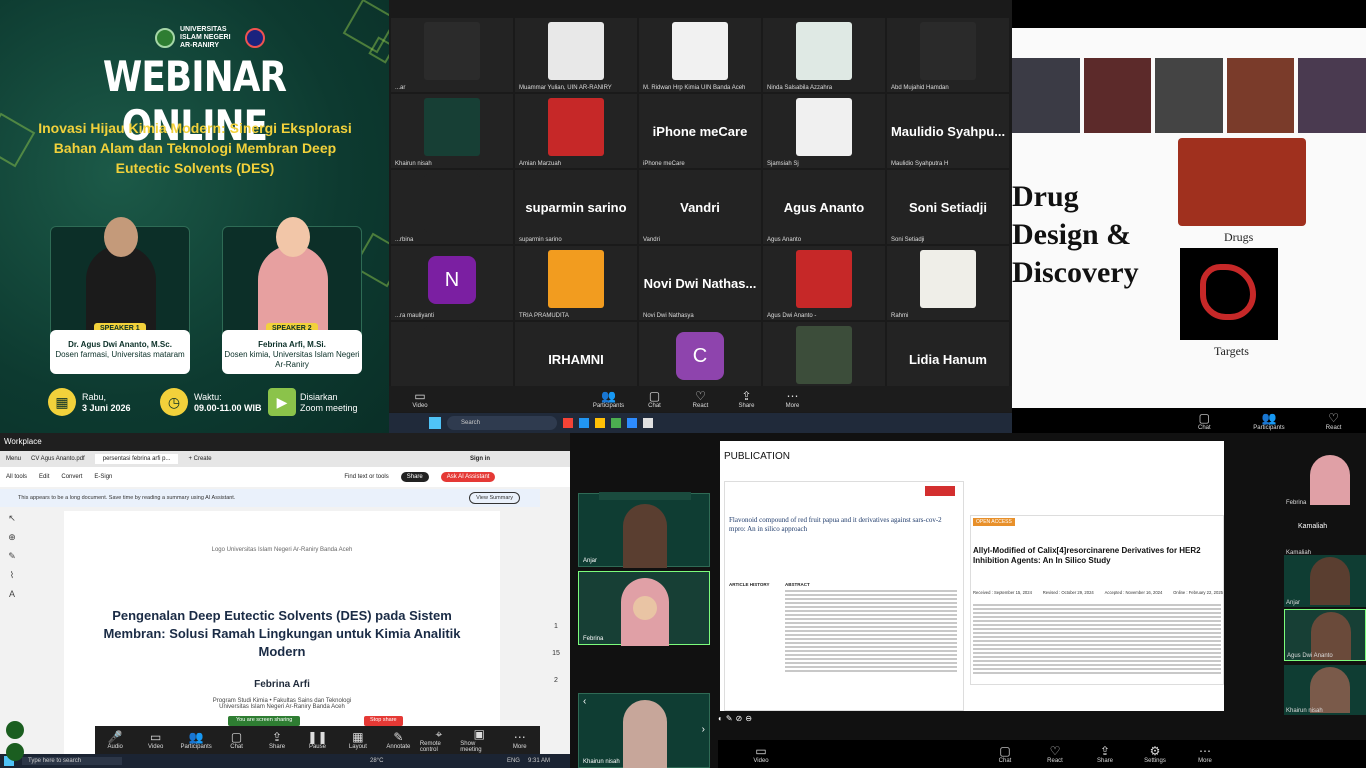 This screenshot has width=1366, height=768. Describe the element at coordinates (480, 459) in the screenshot. I see `sign-in-button: Sign in` at that location.